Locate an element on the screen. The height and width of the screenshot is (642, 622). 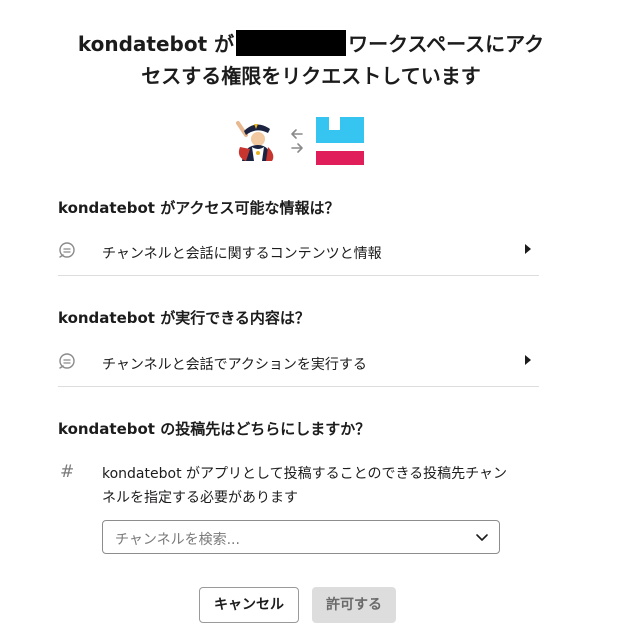
post-heading: kondatebot の投稿先はどちらにしますか？ is located at coordinates (214, 429).